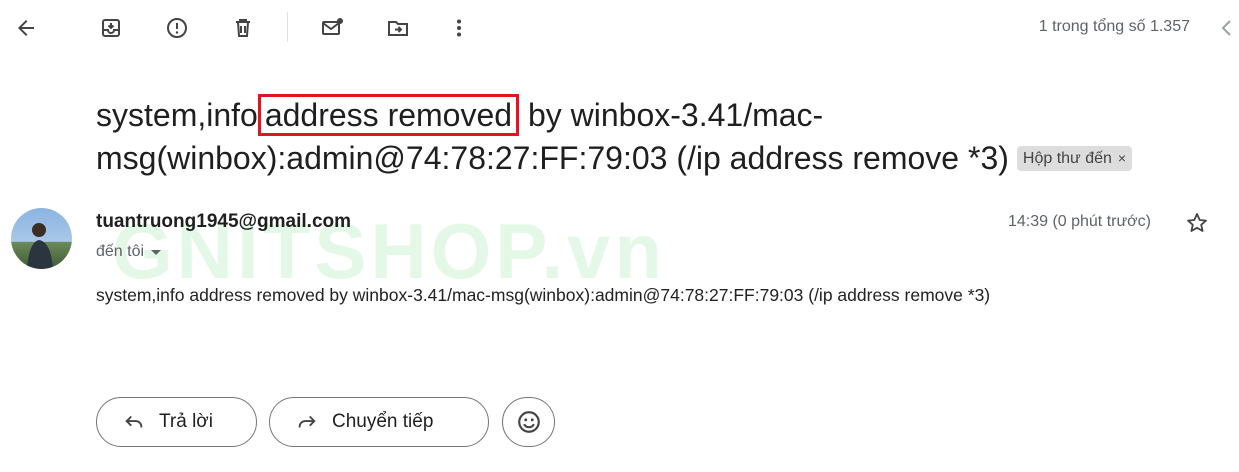 This screenshot has width=1239, height=472. I want to click on back-arrow-icon, so click(26, 28).